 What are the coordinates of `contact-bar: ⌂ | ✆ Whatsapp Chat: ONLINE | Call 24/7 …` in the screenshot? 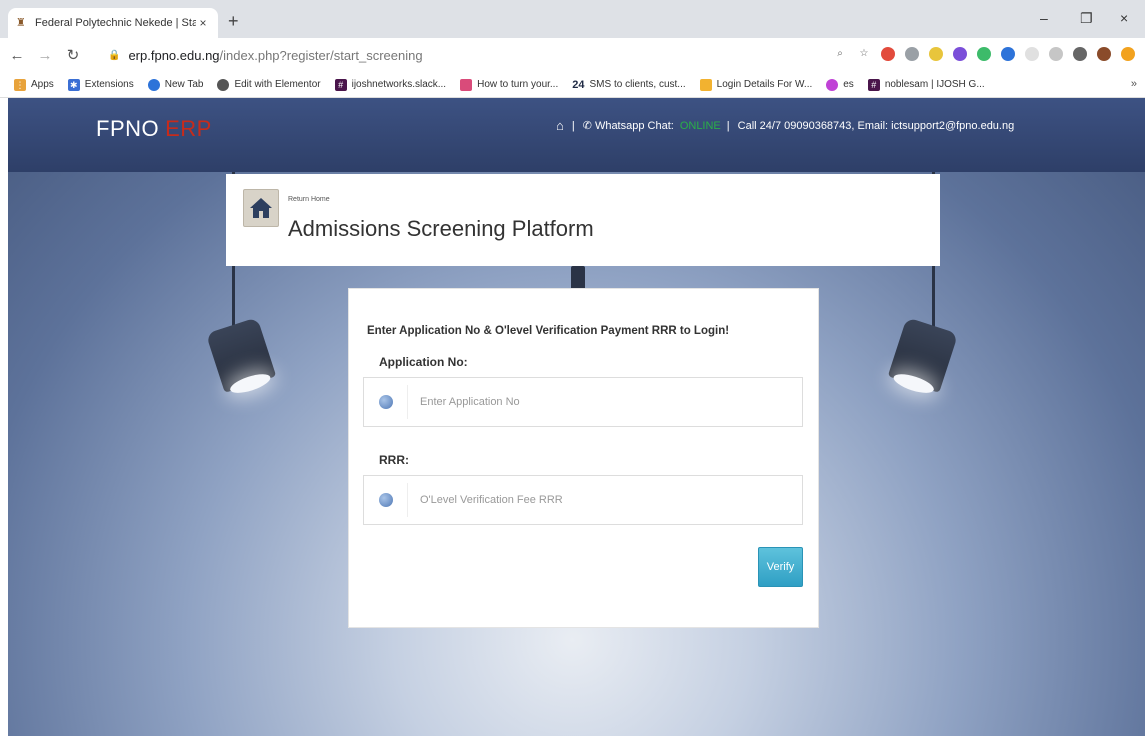 It's located at (785, 125).